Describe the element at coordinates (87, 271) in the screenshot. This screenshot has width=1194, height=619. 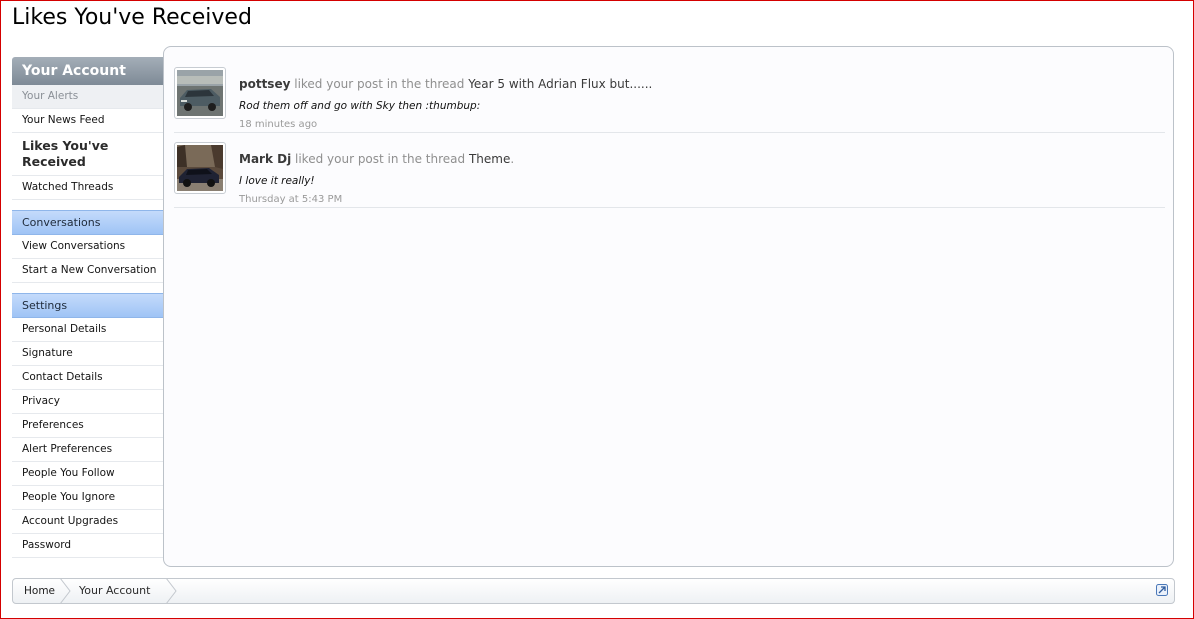
I see `sidebar-item-start-conversation: Start a New Conversation` at that location.